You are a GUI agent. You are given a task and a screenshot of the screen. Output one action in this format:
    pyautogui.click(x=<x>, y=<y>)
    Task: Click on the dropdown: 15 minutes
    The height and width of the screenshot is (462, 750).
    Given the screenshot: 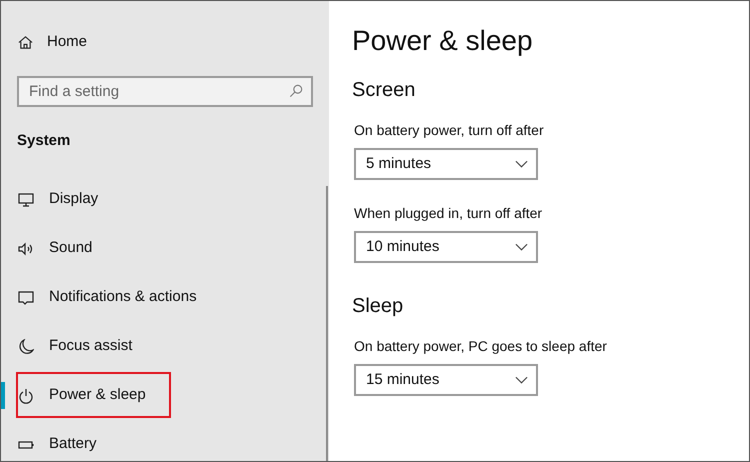 What is the action you would take?
    pyautogui.click(x=446, y=380)
    